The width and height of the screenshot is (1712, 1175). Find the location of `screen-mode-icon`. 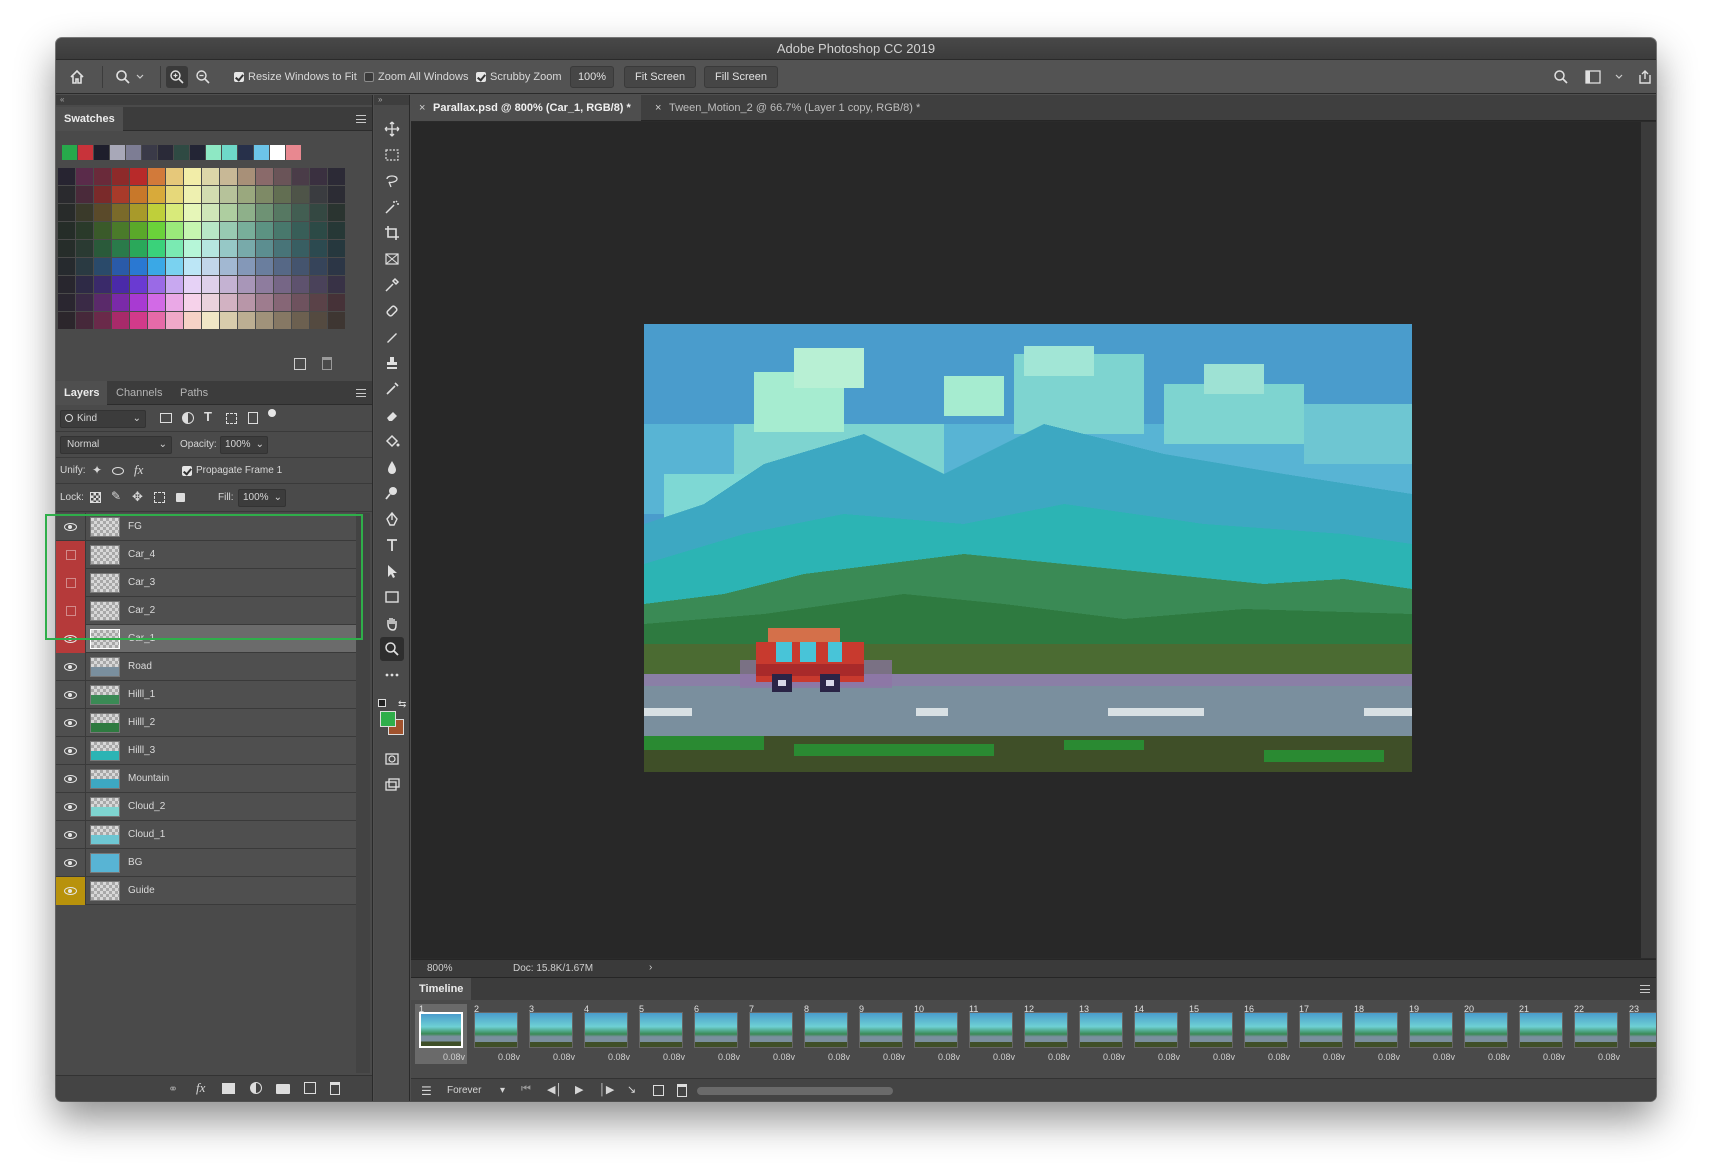

screen-mode-icon is located at coordinates (392, 785).